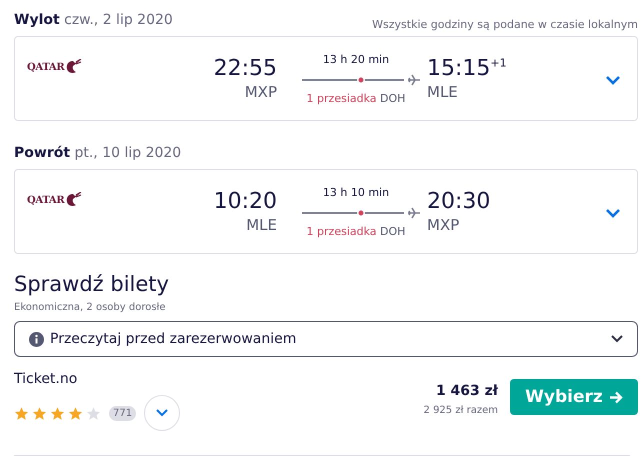 This screenshot has height=464, width=644. Describe the element at coordinates (356, 192) in the screenshot. I see `flight-duration: 13 h 10 min` at that location.